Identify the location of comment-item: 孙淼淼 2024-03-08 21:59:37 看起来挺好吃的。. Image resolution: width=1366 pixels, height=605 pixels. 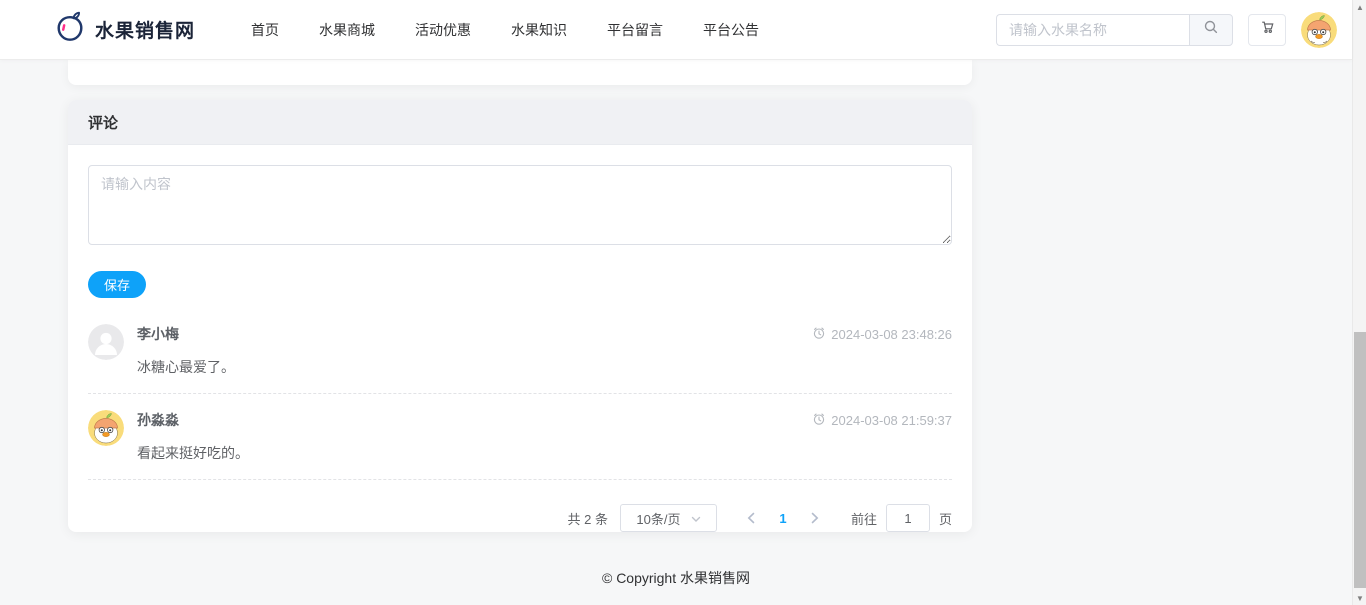
(520, 437).